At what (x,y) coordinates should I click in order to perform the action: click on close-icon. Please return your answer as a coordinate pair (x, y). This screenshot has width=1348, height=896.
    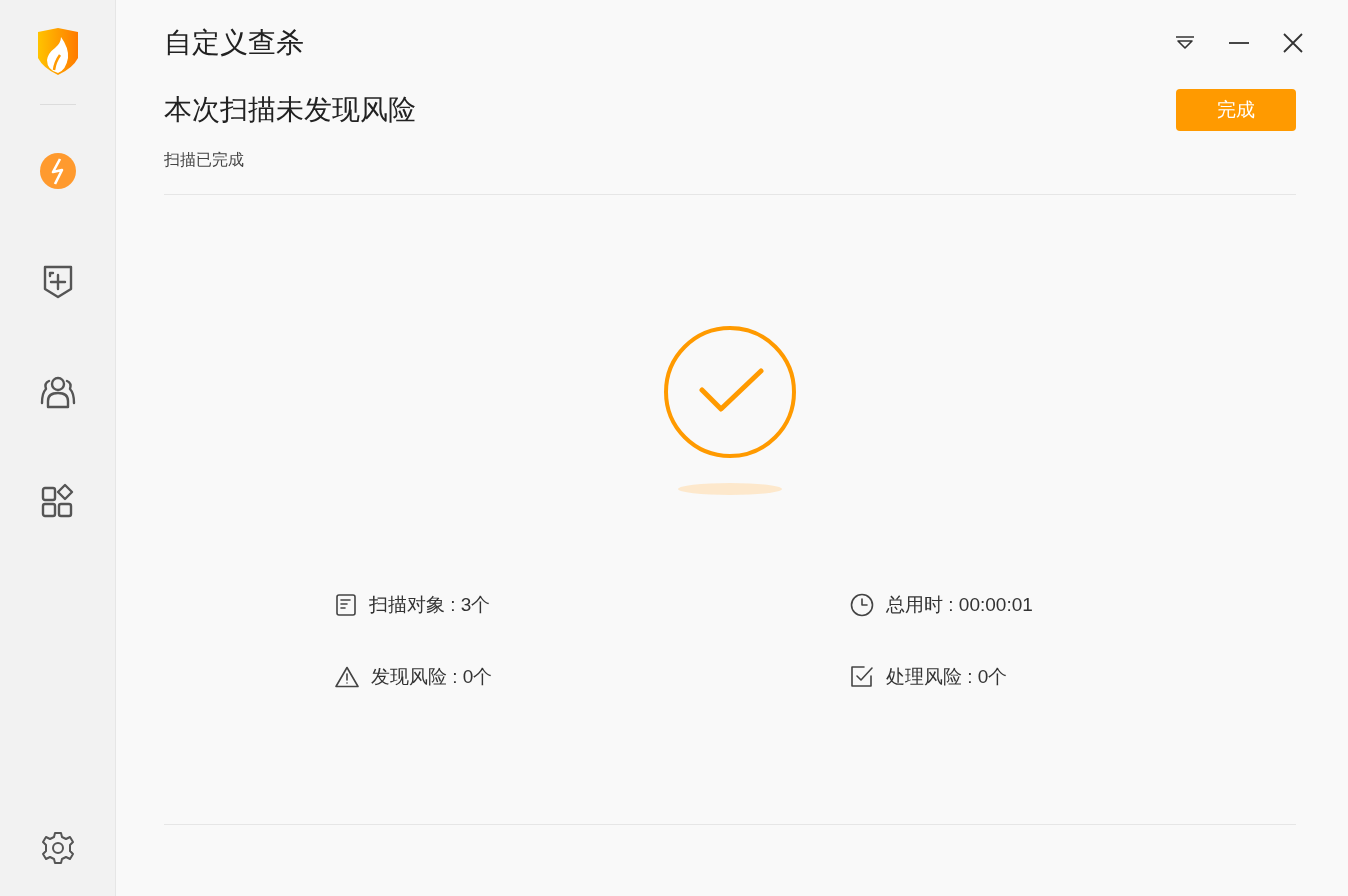
    Looking at the image, I should click on (1293, 43).